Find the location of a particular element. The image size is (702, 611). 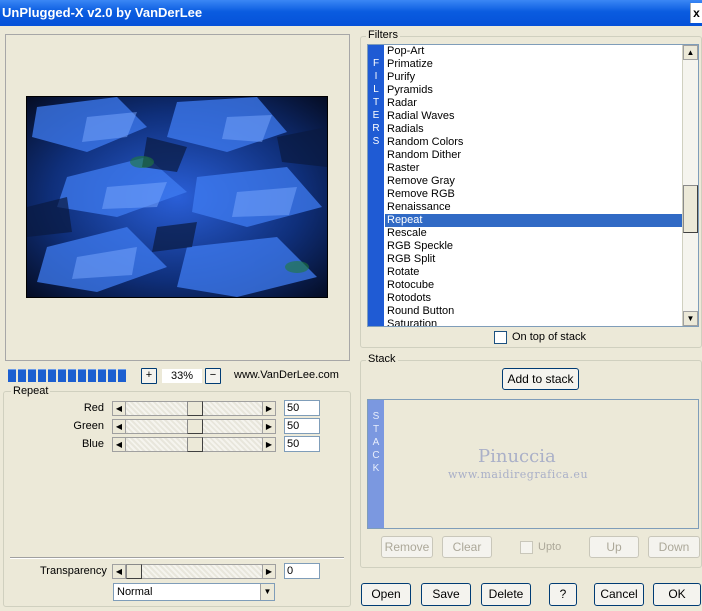

filter-item: Purify is located at coordinates (534, 77).